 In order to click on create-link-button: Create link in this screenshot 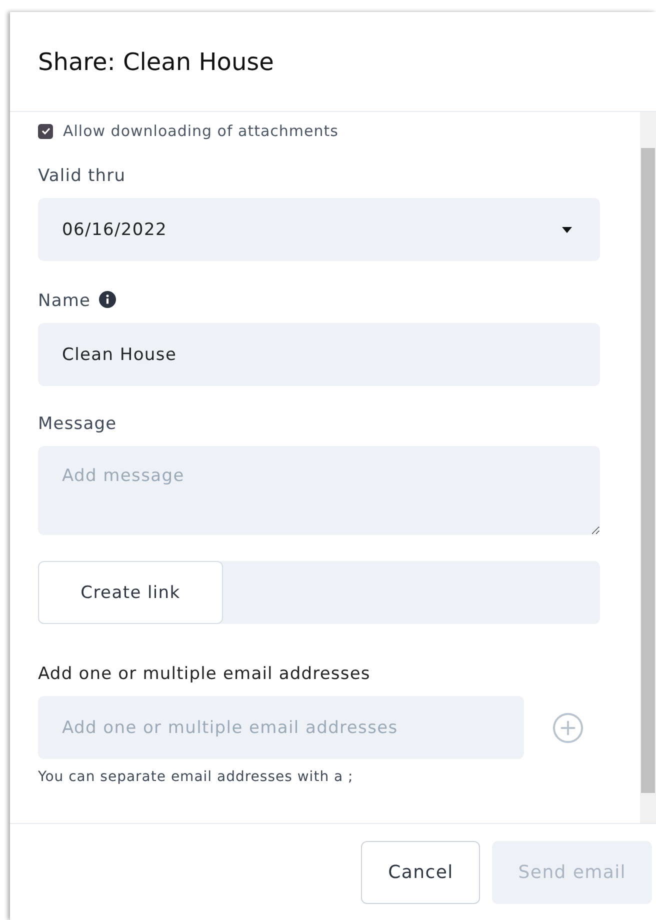, I will do `click(130, 592)`.